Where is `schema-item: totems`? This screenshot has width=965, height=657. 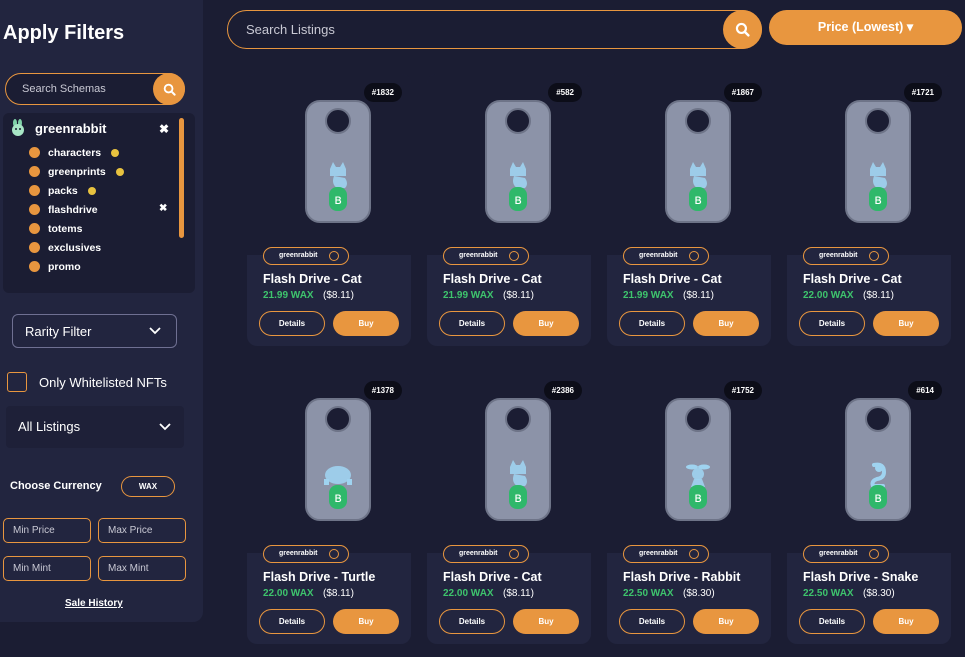 schema-item: totems is located at coordinates (104, 228).